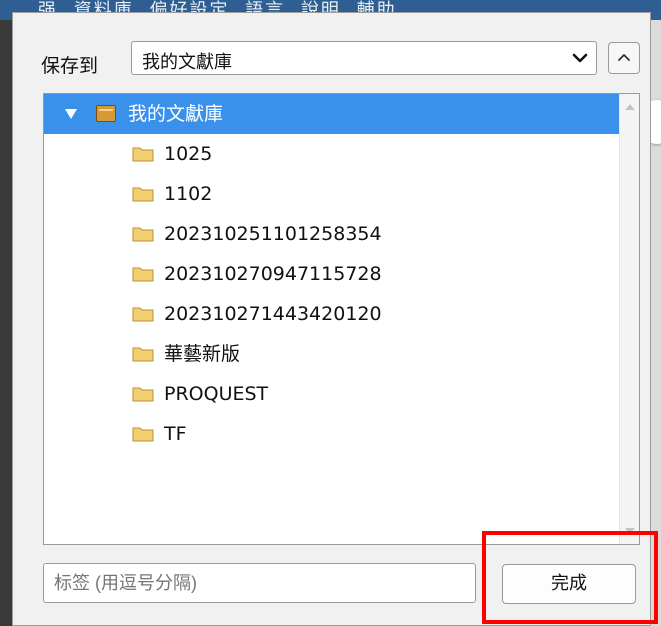 The height and width of the screenshot is (626, 661). What do you see at coordinates (331, 194) in the screenshot?
I see `tree-item-collection: 1102` at bounding box center [331, 194].